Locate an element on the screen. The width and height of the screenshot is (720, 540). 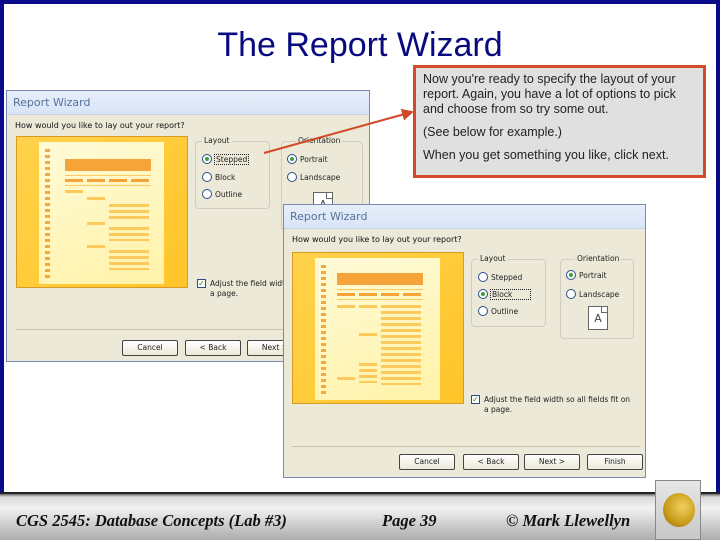
footer-author: © Mark Llewellyn is located at coordinates (568, 520).